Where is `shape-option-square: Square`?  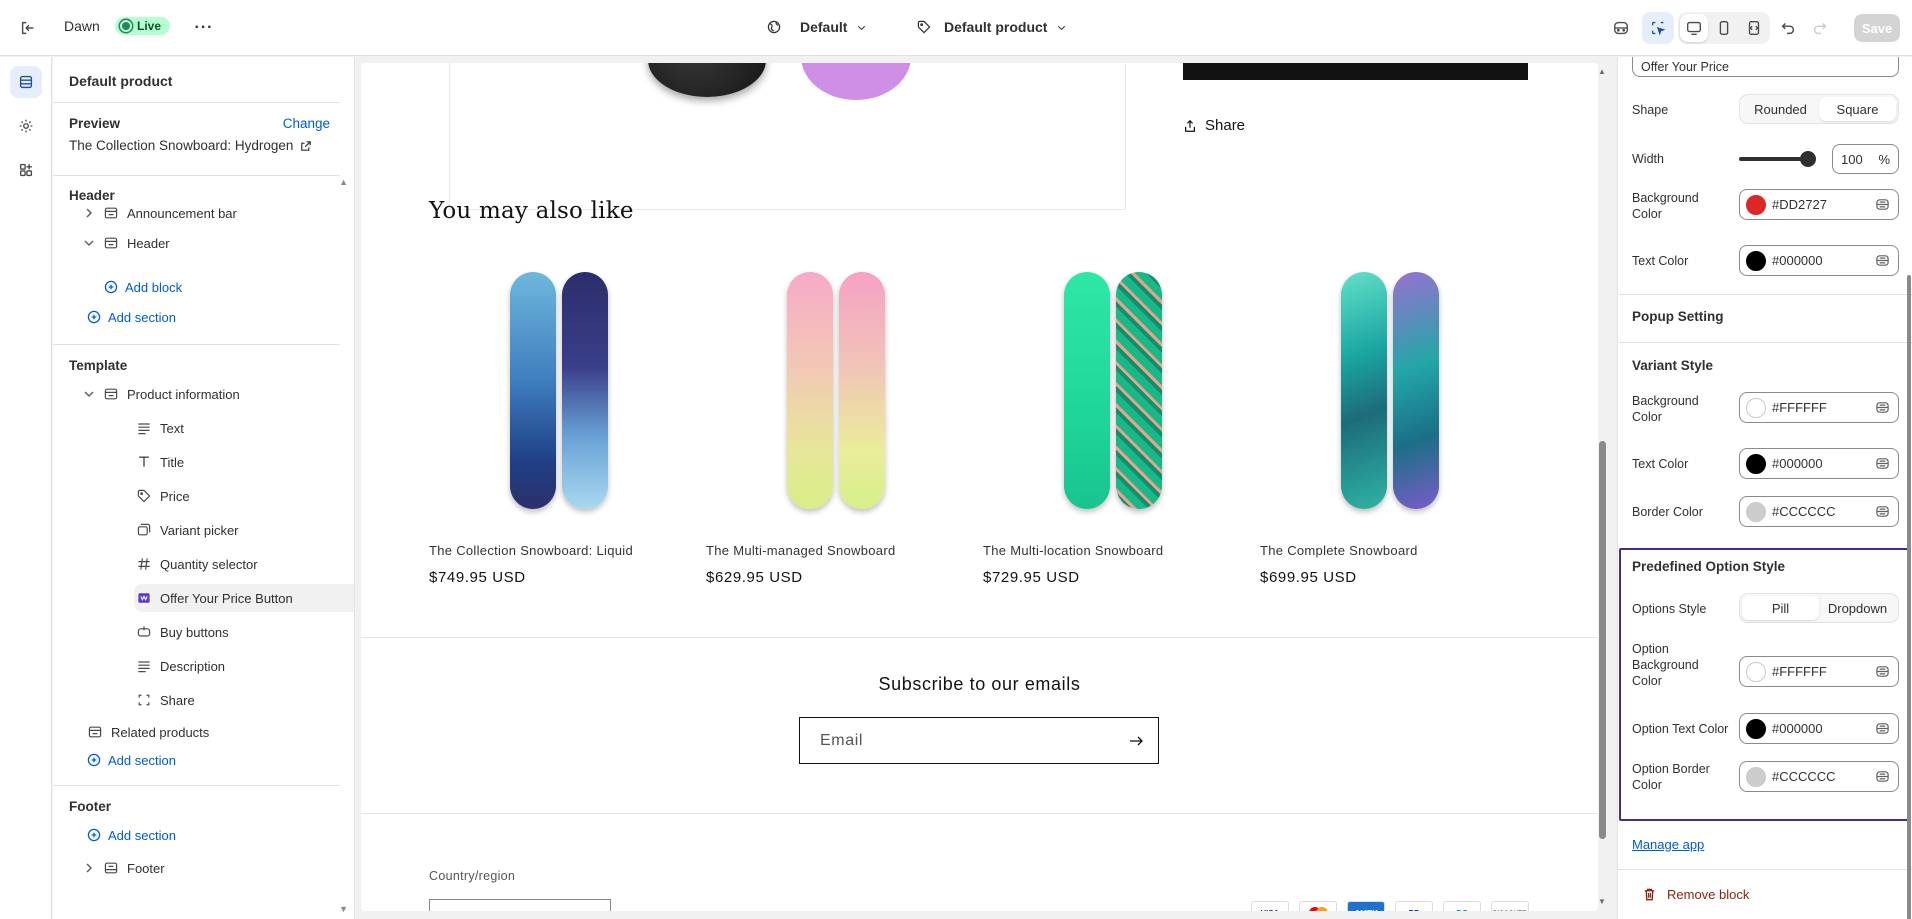
shape-option-square: Square is located at coordinates (1857, 109).